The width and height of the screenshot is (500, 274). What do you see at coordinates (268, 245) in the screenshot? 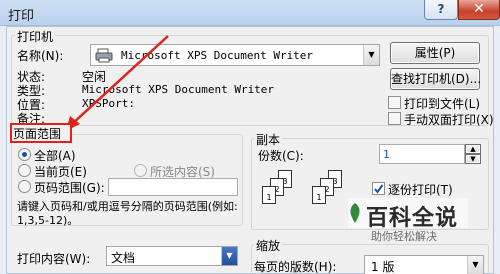
I see `zoom-group-label: 缩放` at bounding box center [268, 245].